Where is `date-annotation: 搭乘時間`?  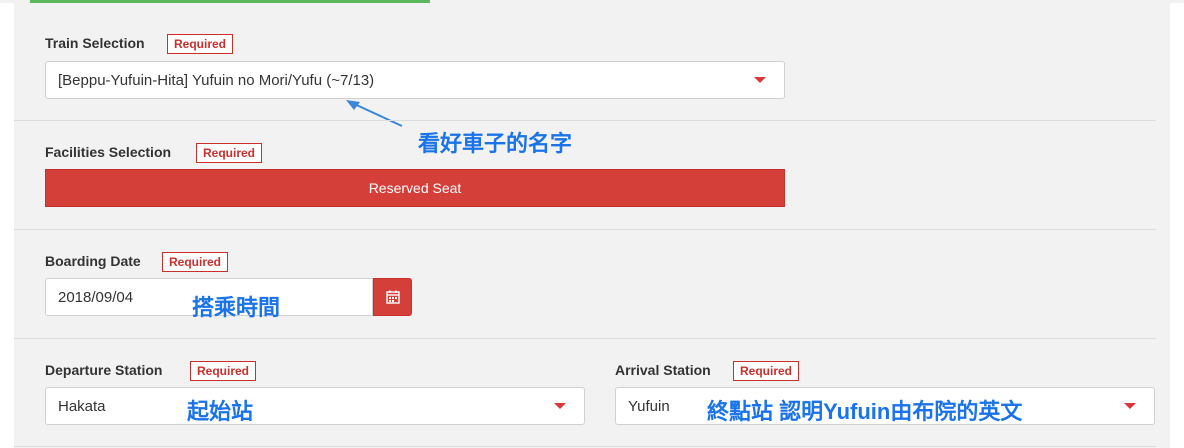 date-annotation: 搭乘時間 is located at coordinates (236, 307).